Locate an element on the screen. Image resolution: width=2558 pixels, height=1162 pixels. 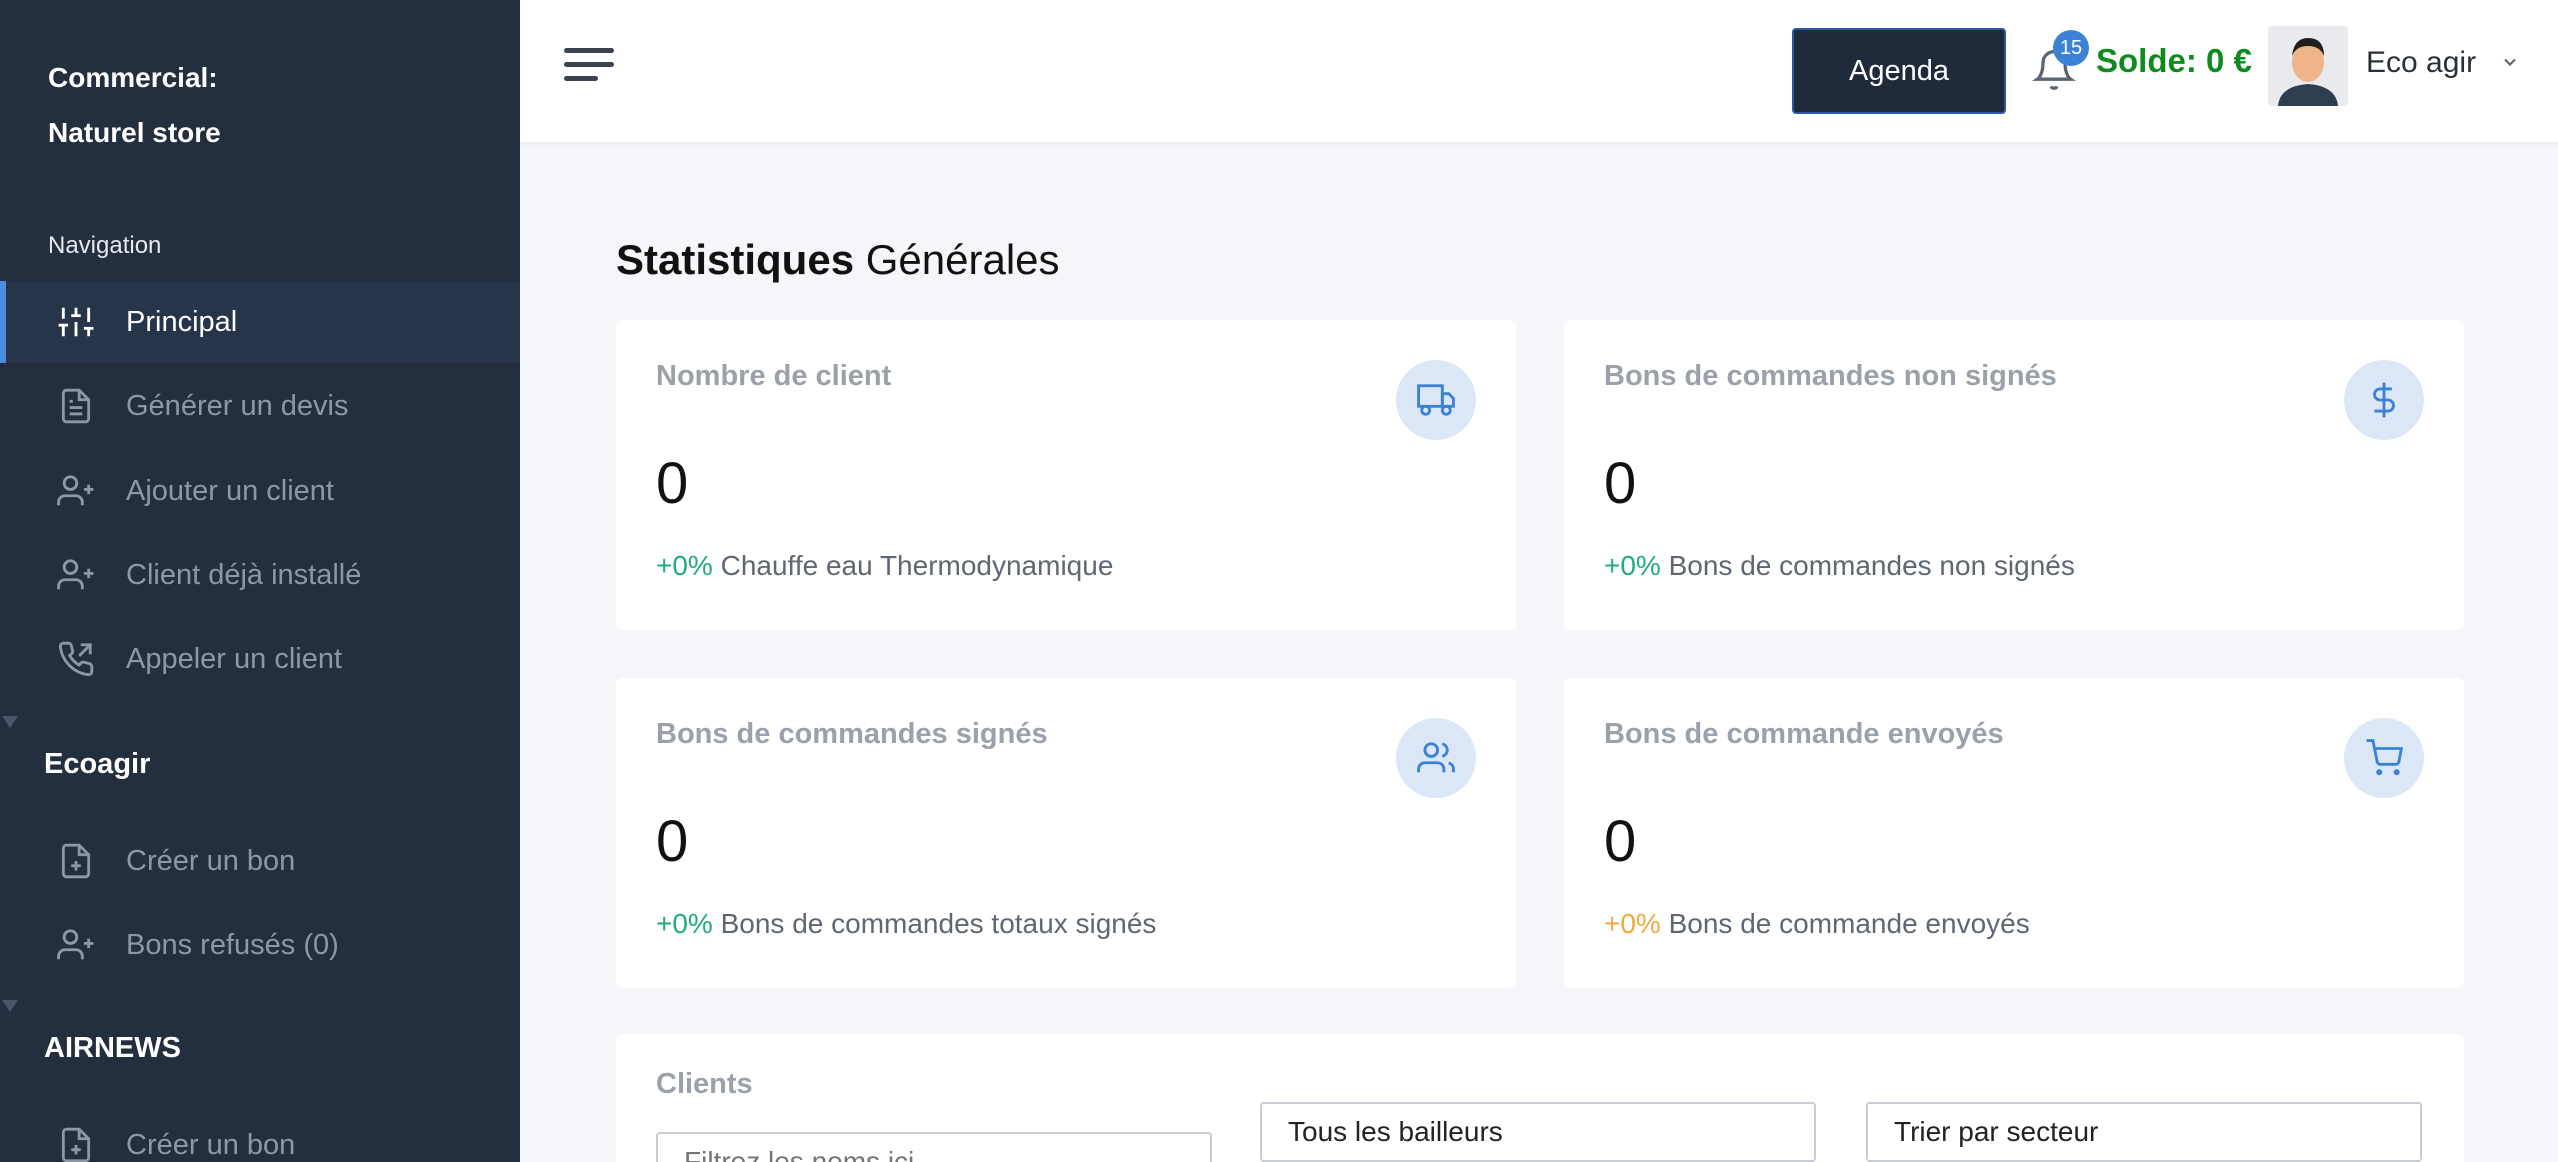
page-title: Statistiques Générales is located at coordinates (838, 260).